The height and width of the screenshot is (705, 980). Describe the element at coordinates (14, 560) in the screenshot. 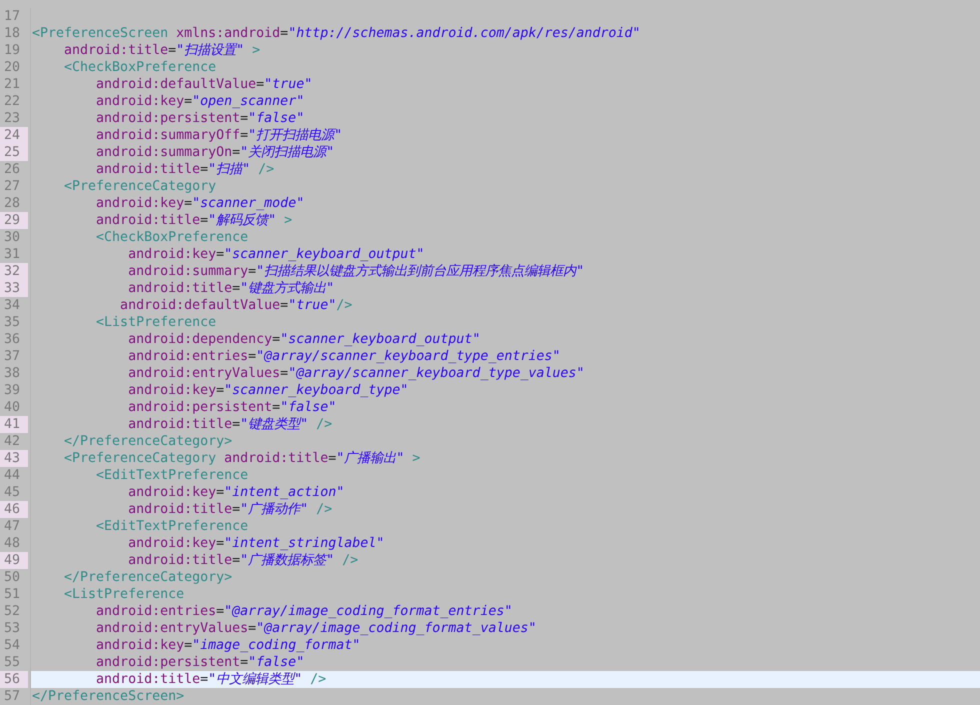

I see `line-number: 49` at that location.